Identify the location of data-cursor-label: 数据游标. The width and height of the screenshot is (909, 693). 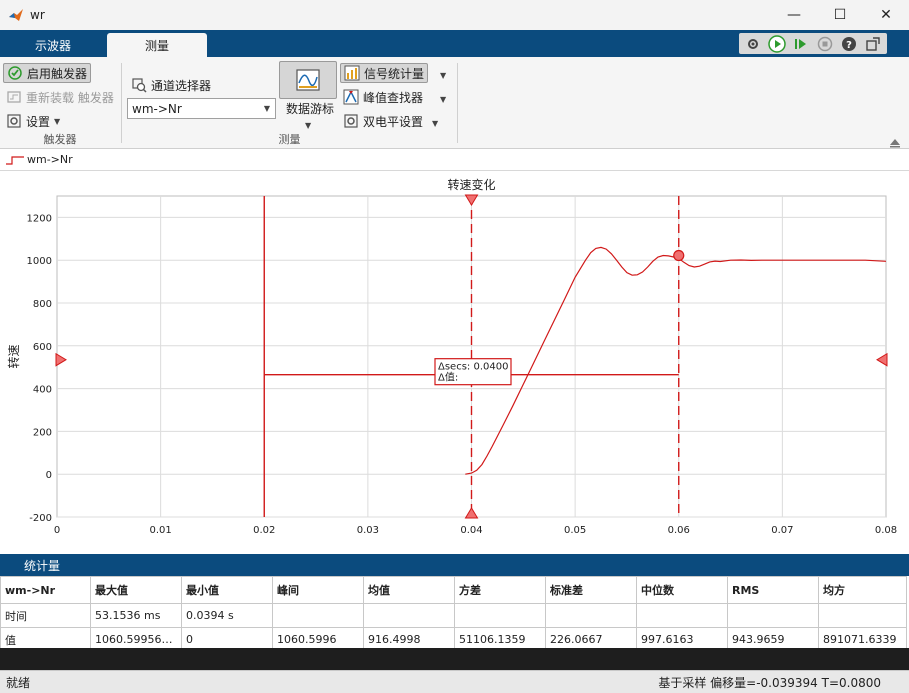
(310, 108).